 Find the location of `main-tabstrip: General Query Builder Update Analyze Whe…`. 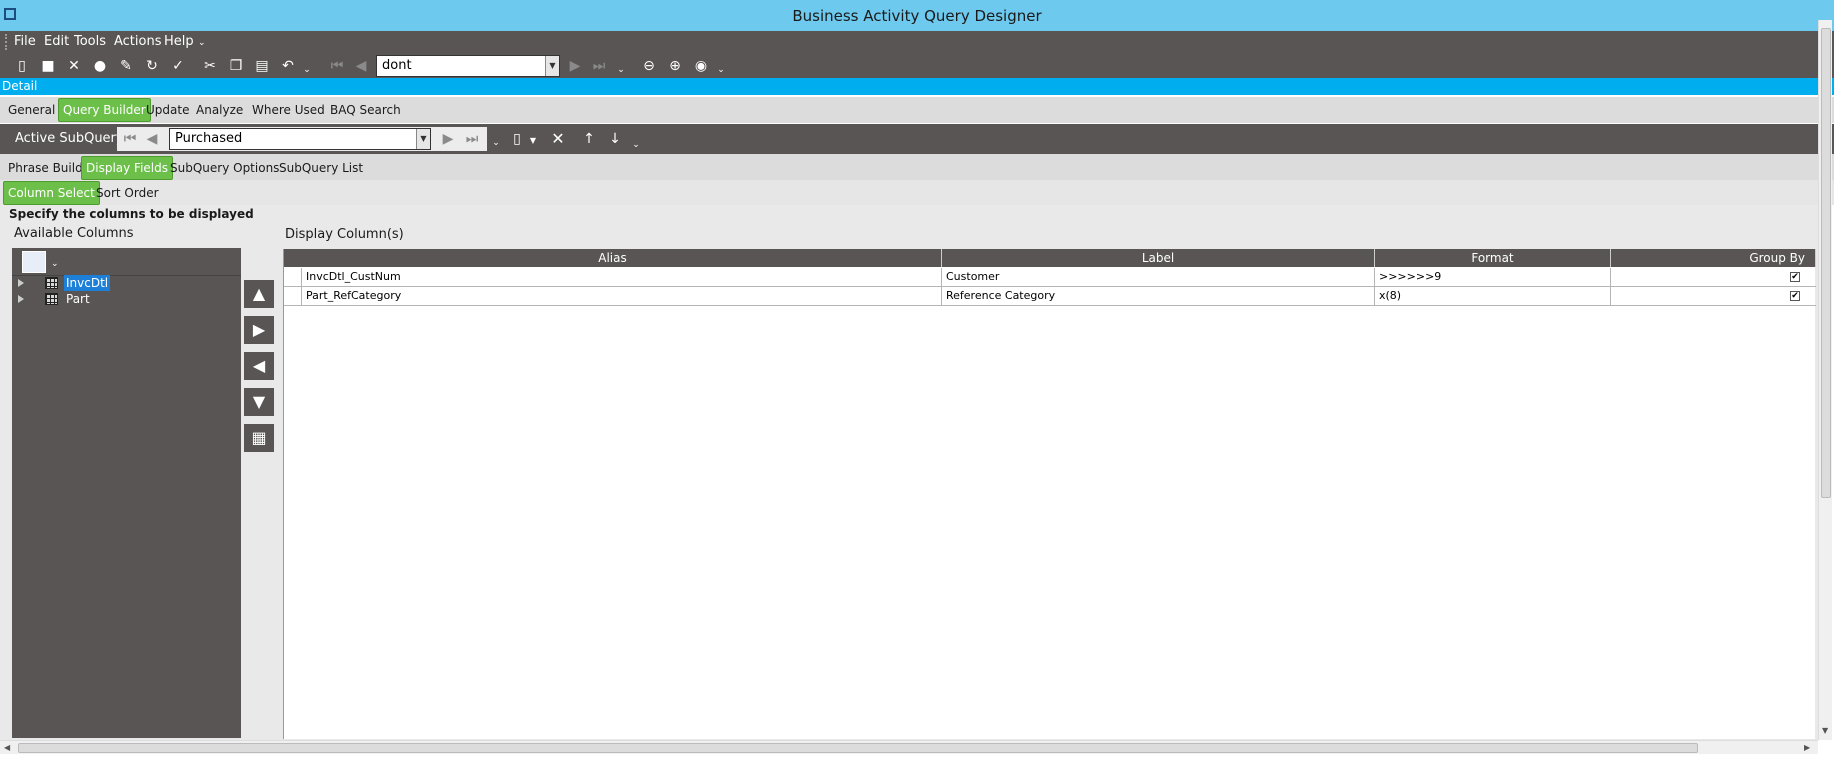

main-tabstrip: General Query Builder Update Analyze Whe… is located at coordinates (917, 110).